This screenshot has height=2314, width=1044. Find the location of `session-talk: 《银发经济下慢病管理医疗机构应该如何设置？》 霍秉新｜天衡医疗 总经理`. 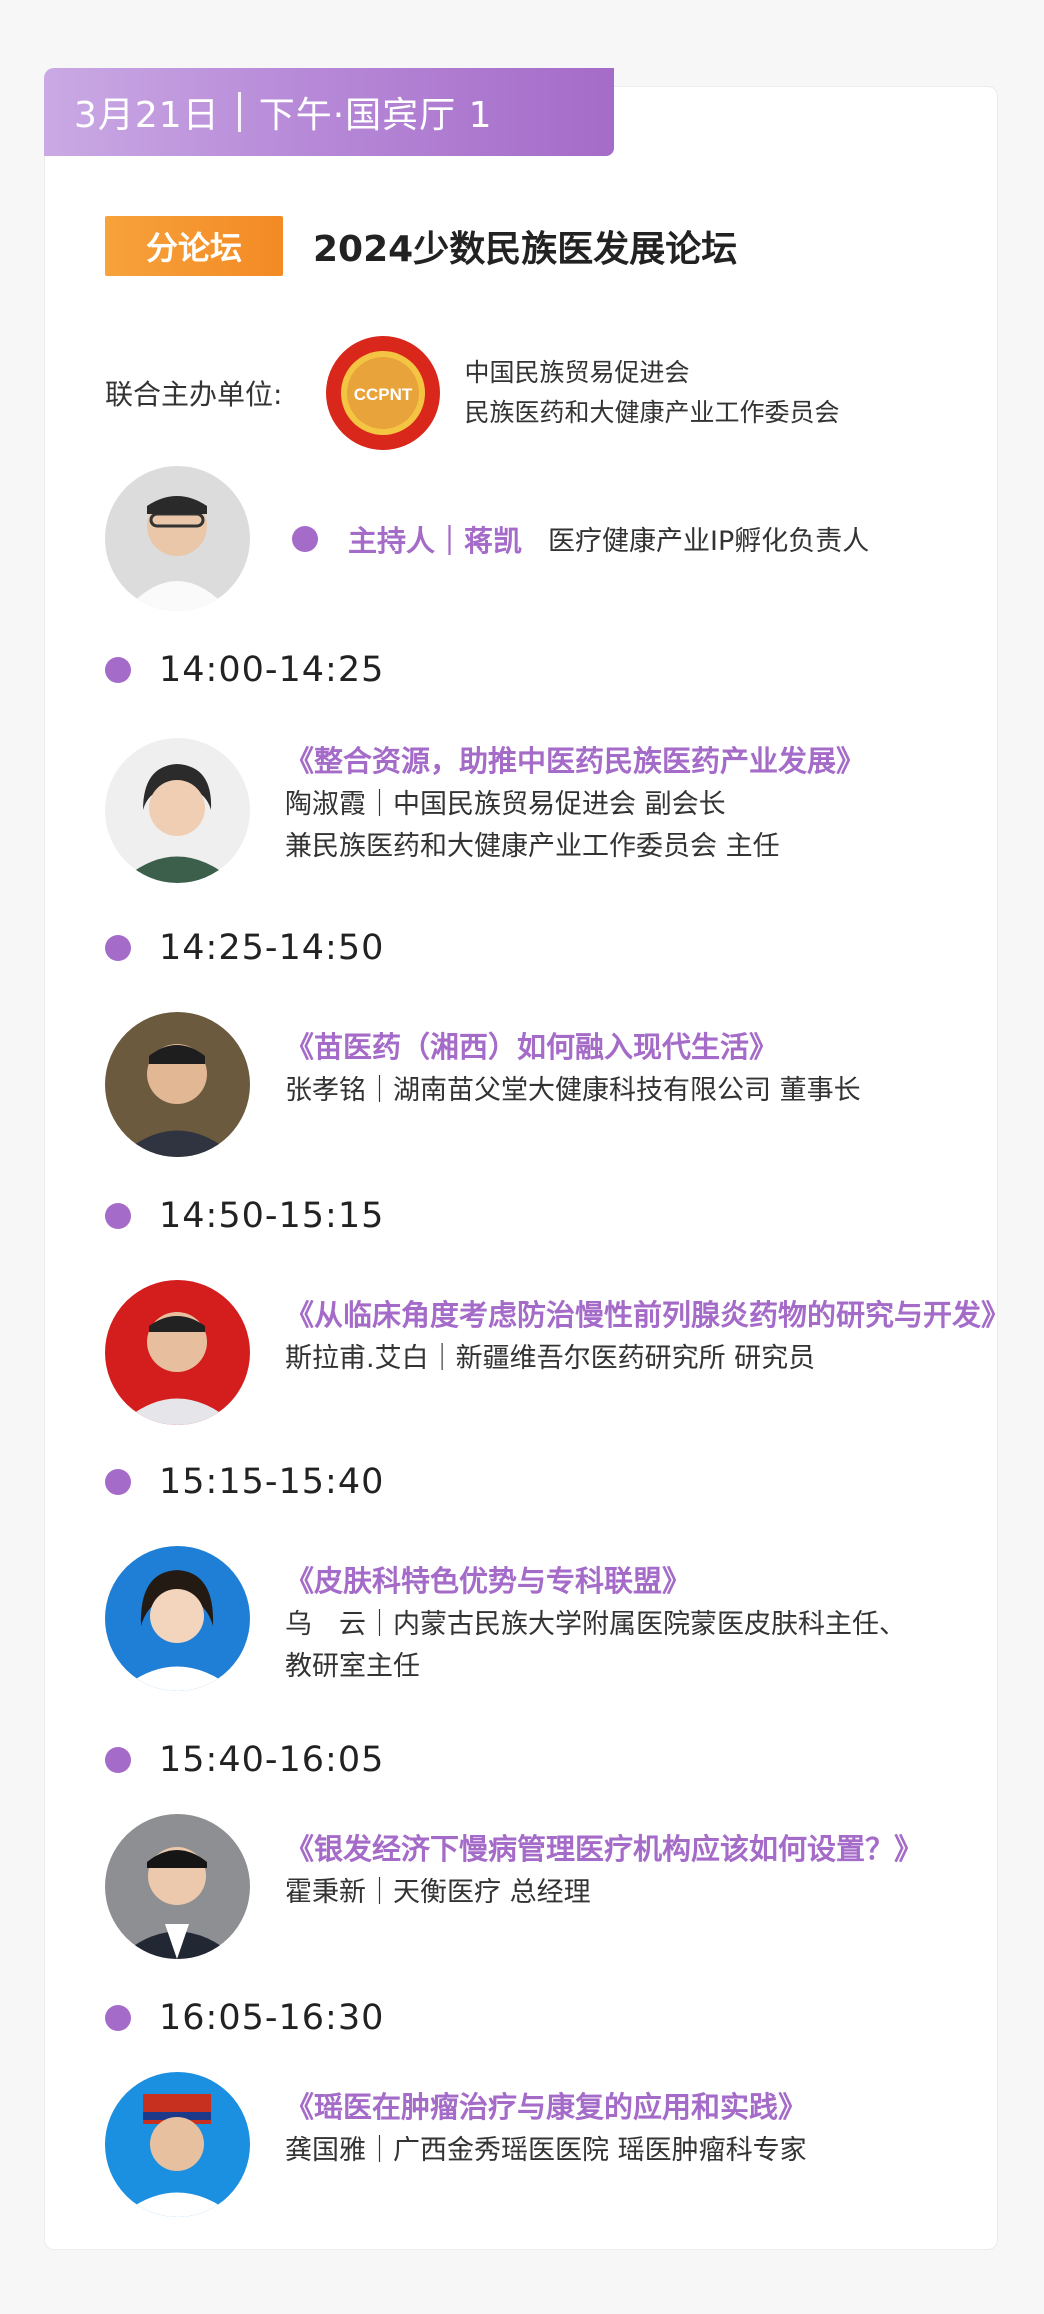

session-talk: 《银发经济下慢病管理医疗机构应该如何设置？》 霍秉新｜天衡医疗 总经理 is located at coordinates (545, 1889).